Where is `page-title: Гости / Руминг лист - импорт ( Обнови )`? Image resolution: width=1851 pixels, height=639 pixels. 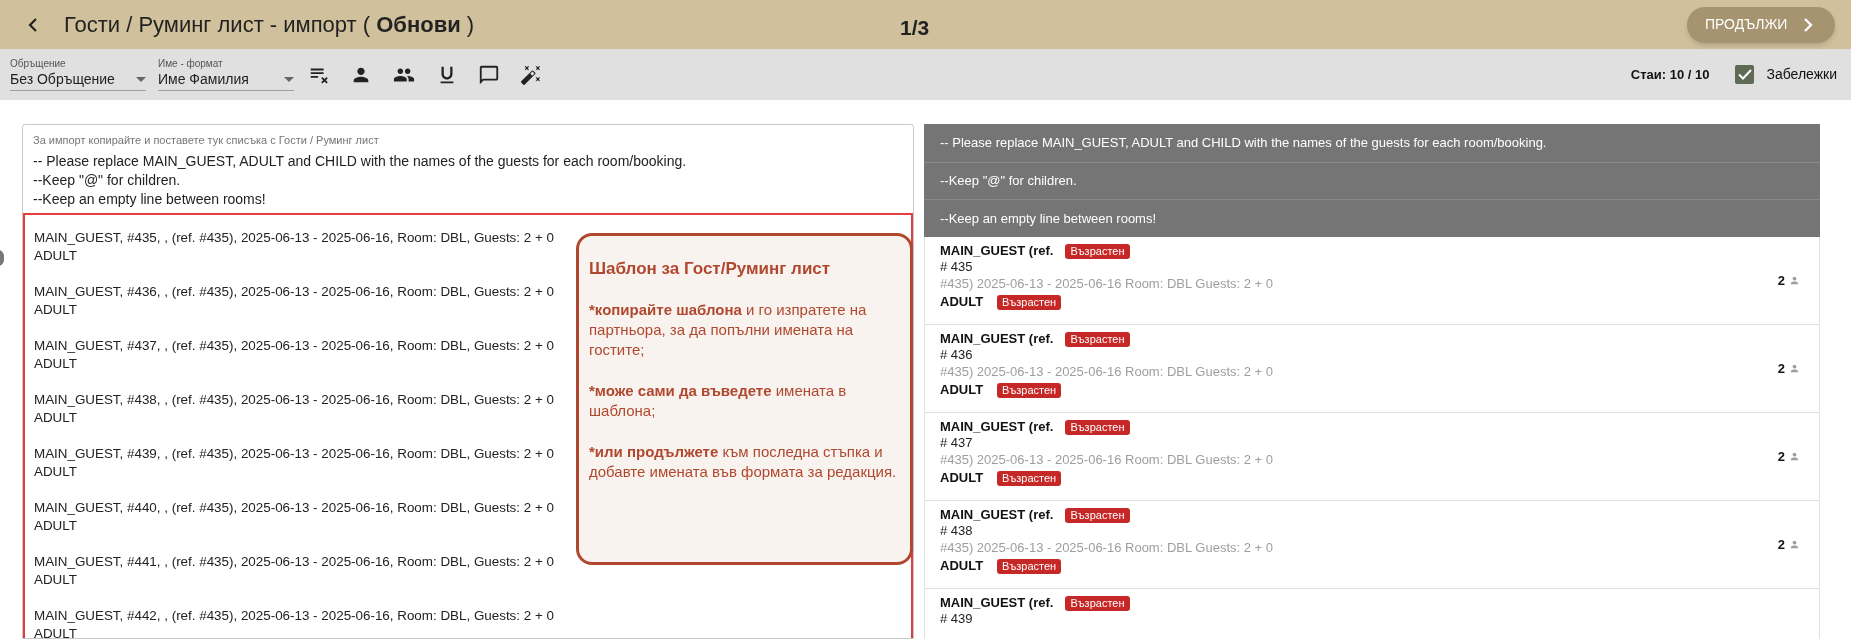
page-title: Гости / Руминг лист - импорт ( Обнови ) is located at coordinates (269, 25).